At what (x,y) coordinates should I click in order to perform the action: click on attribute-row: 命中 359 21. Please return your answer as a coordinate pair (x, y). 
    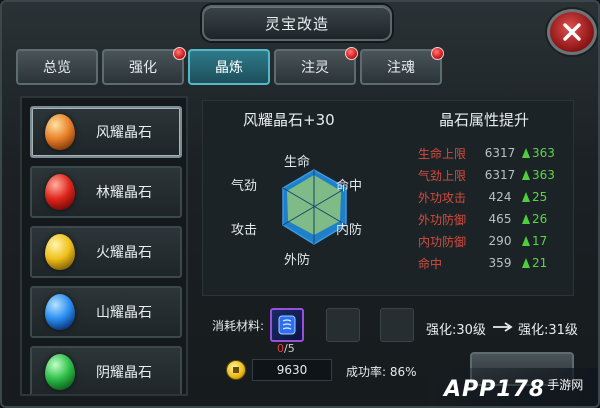
    Looking at the image, I should click on (493, 263).